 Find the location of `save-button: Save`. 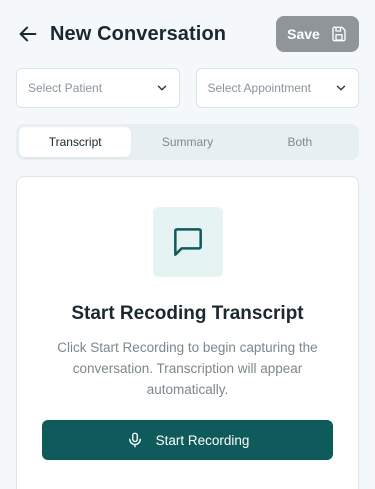

save-button: Save is located at coordinates (317, 34).